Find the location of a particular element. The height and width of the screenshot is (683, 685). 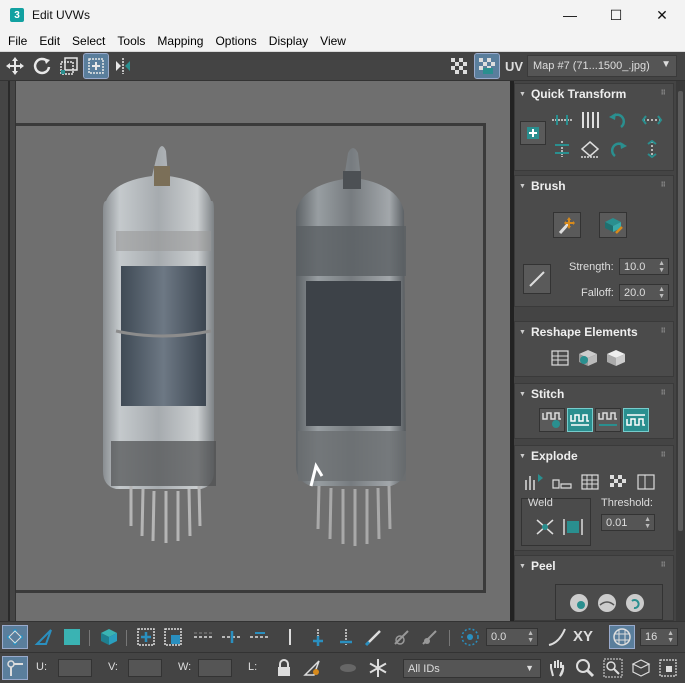

rollout-header-stitch: ▼ Stitch ⠿ is located at coordinates (594, 394).